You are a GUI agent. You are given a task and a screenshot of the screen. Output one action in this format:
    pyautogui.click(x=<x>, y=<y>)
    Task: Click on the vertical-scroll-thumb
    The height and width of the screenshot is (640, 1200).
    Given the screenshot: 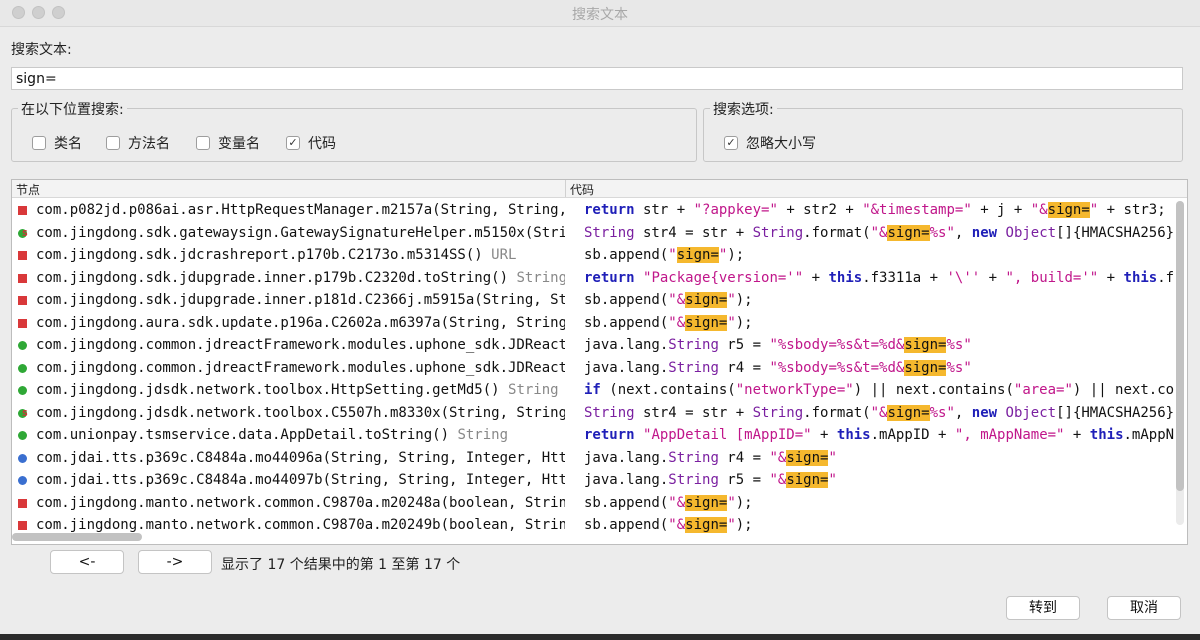 What is the action you would take?
    pyautogui.click(x=1180, y=346)
    